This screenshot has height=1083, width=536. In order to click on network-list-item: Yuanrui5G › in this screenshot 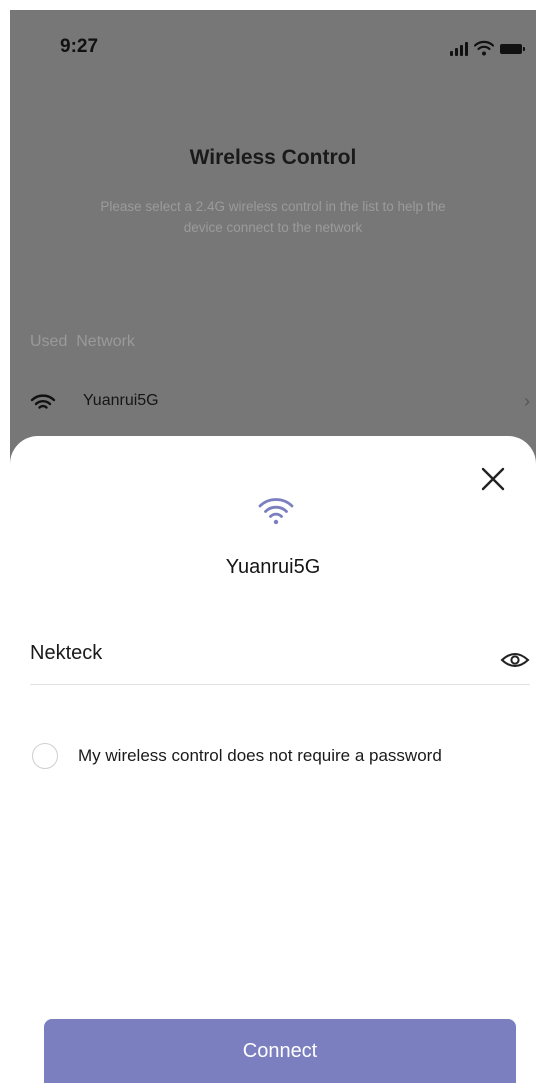, I will do `click(278, 401)`.